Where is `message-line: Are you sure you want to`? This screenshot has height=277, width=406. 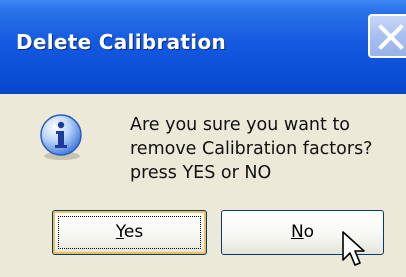
message-line: Are you sure you want to is located at coordinates (240, 125).